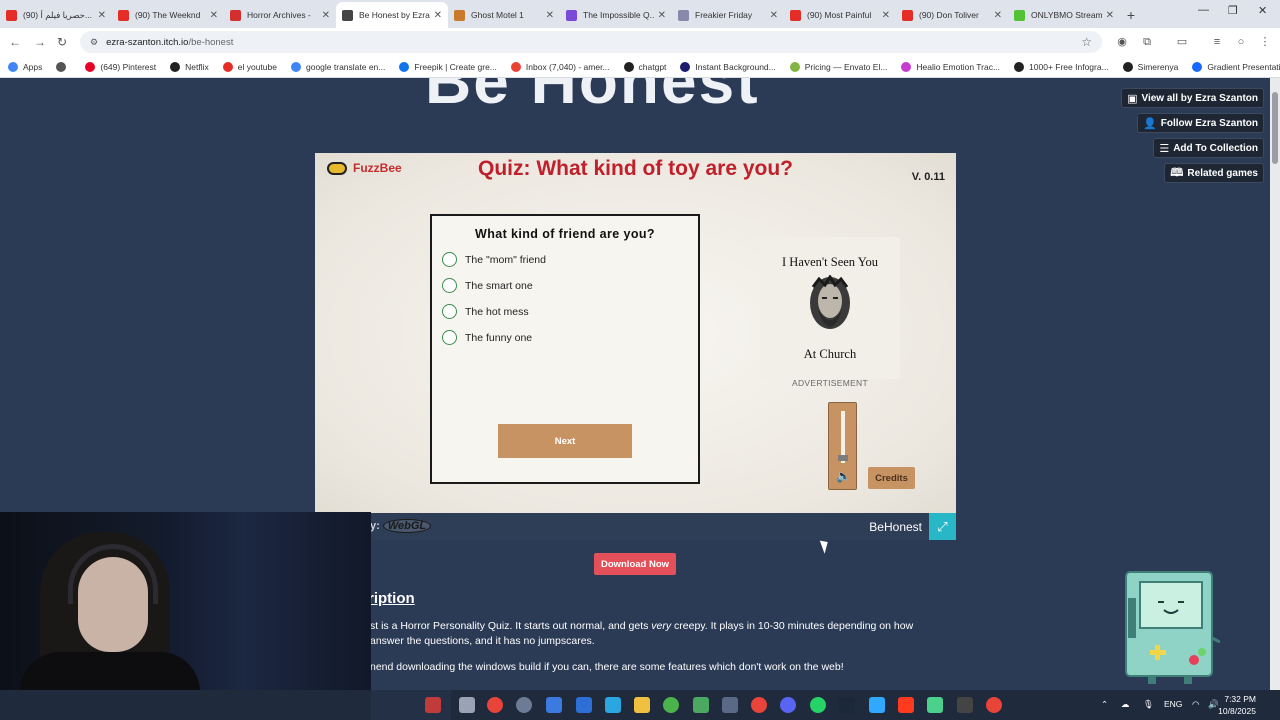 This screenshot has height=720, width=1280. Describe the element at coordinates (891, 478) in the screenshot. I see `credits-button: Credits` at that location.